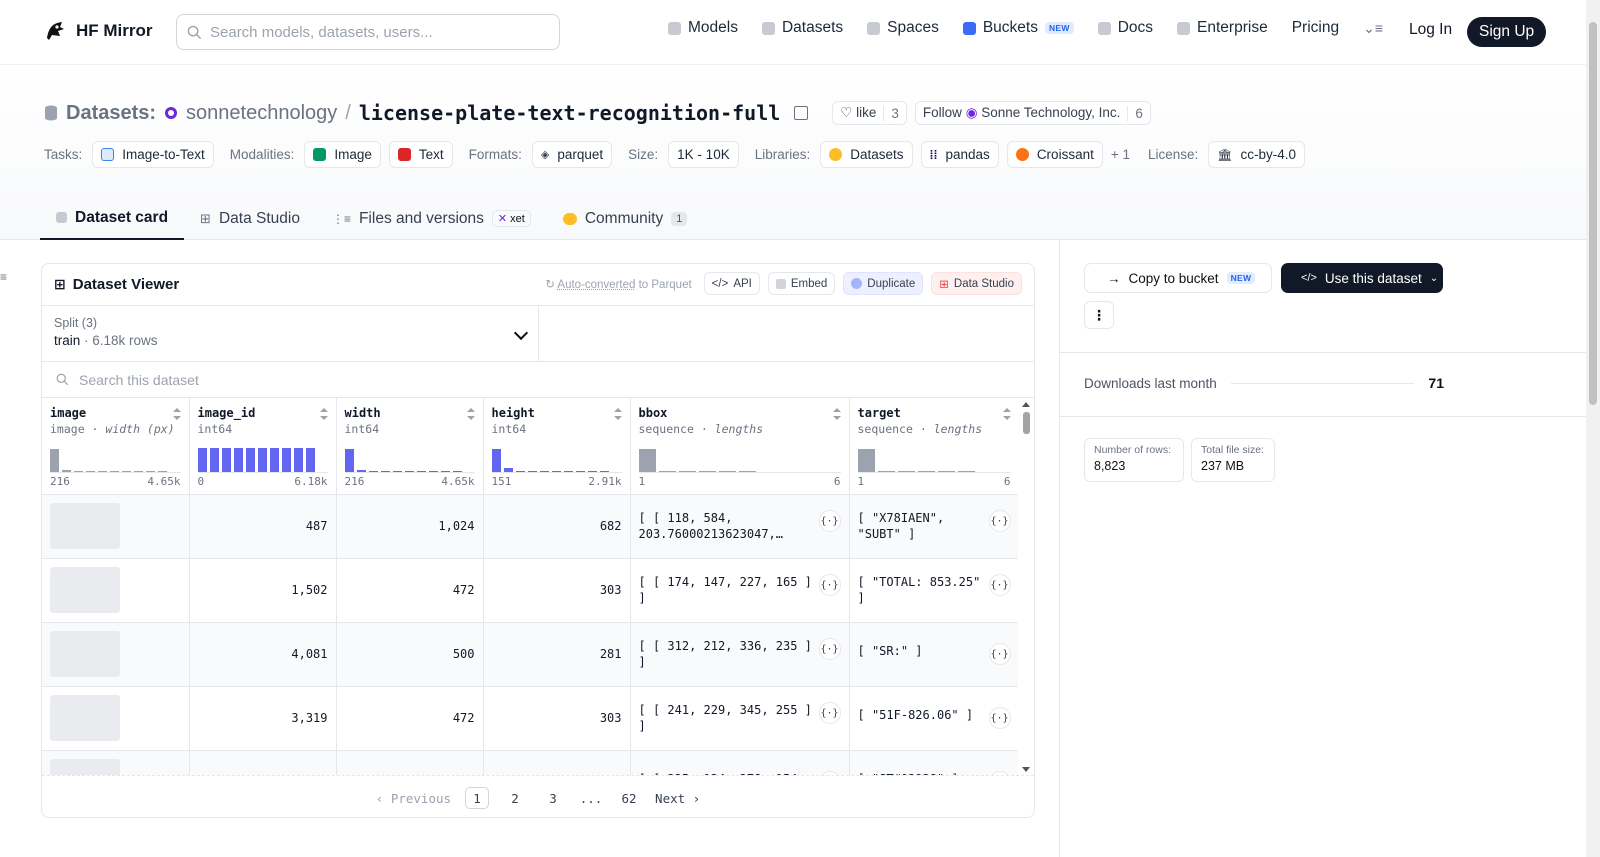 This screenshot has height=857, width=1600. I want to click on page-scrollbar, so click(1593, 428).